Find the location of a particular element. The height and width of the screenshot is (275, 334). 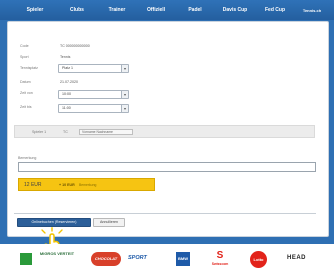

sponsor-bmw: BMW is located at coordinates (183, 259).